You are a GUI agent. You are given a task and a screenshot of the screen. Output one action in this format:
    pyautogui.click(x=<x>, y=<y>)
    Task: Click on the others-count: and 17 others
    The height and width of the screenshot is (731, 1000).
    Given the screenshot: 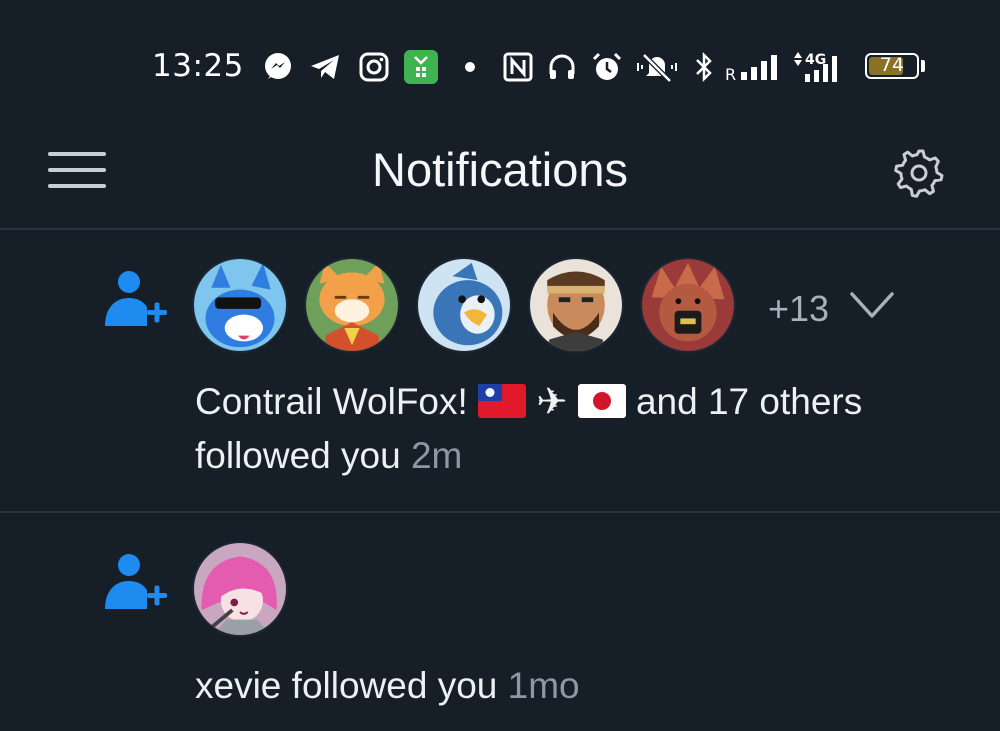 What is the action you would take?
    pyautogui.click(x=749, y=401)
    